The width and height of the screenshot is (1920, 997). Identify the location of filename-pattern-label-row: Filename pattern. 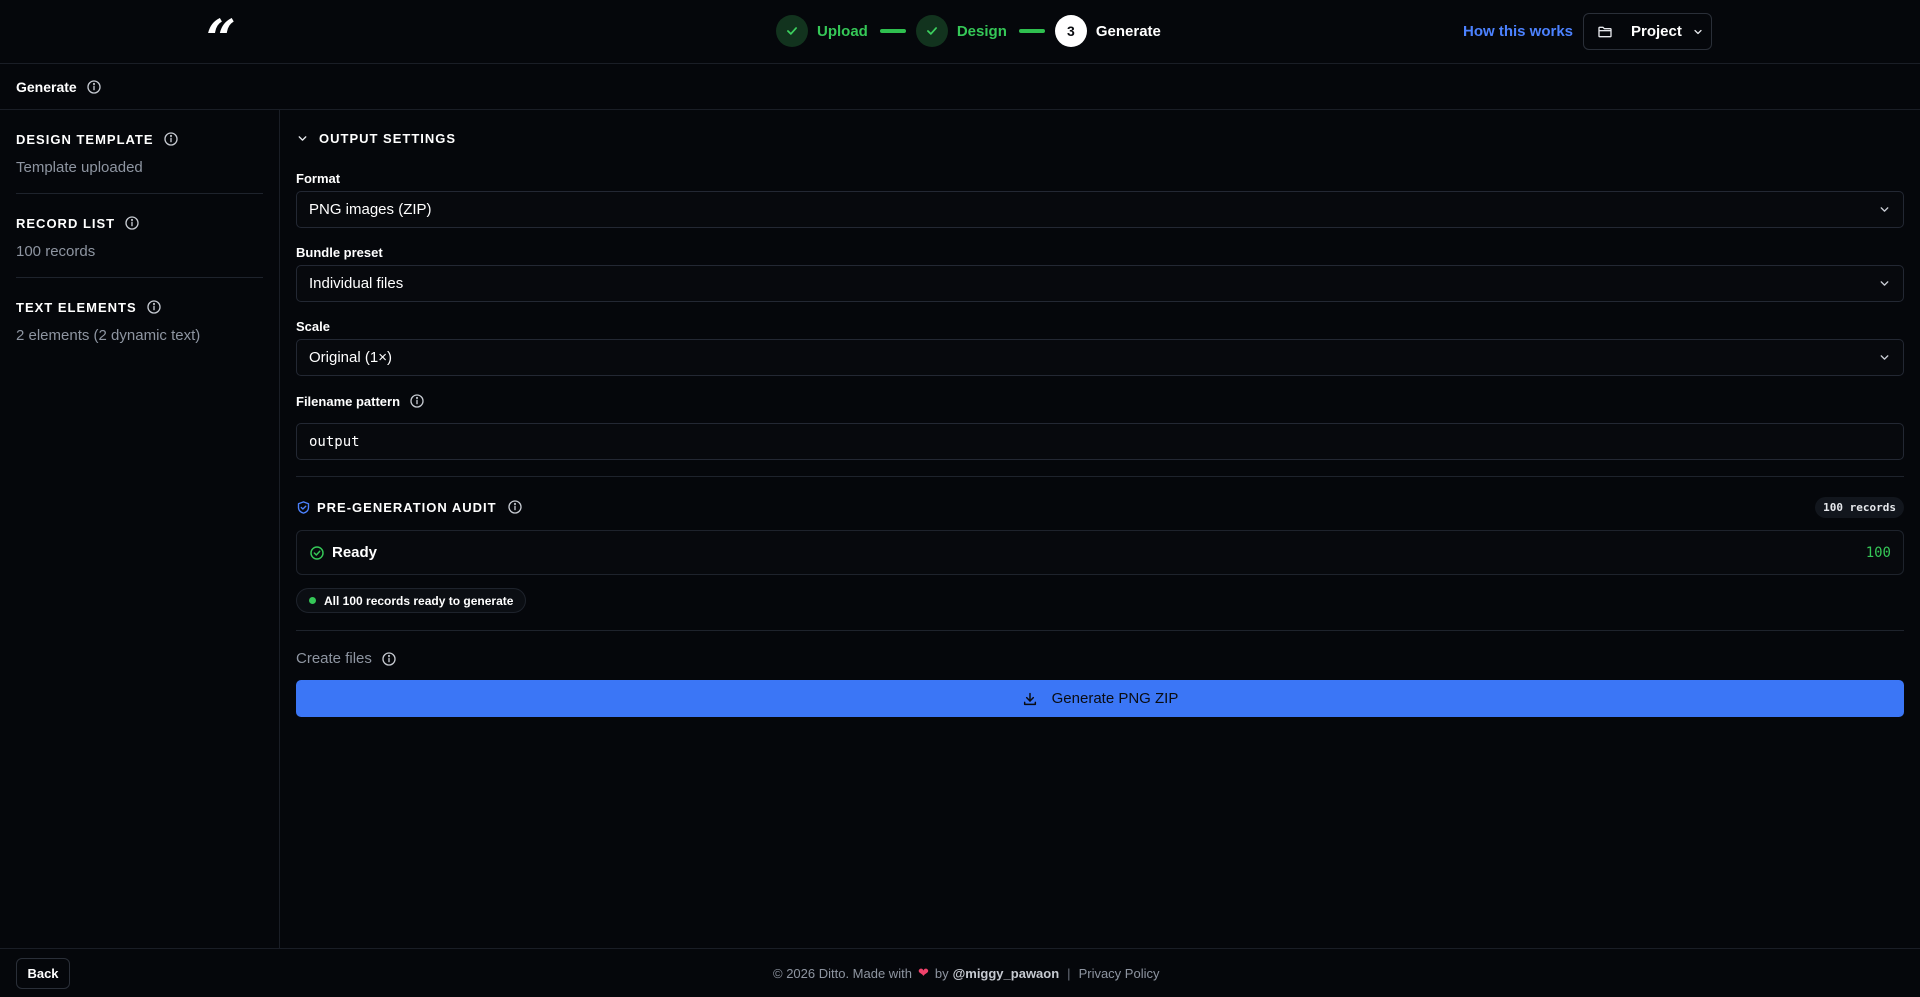
(1100, 401).